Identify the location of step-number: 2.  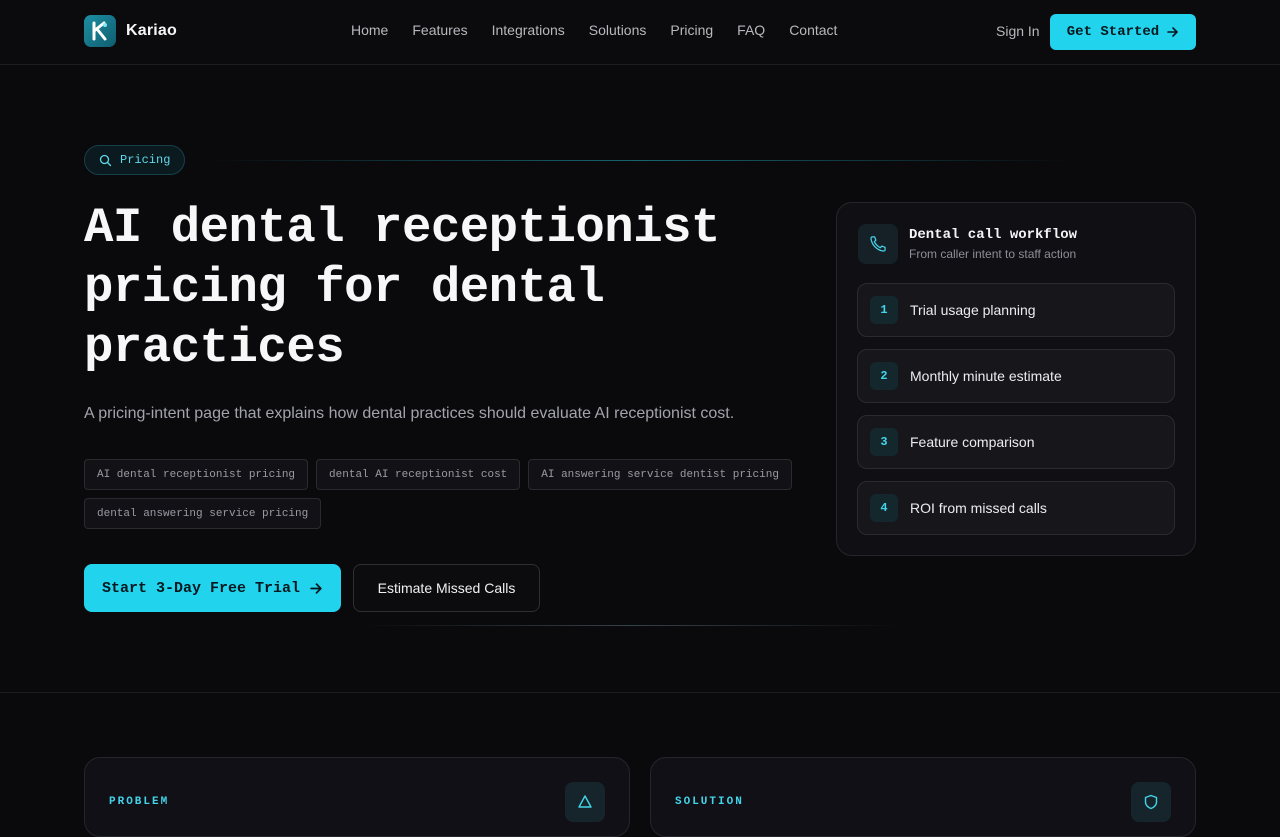
(884, 376).